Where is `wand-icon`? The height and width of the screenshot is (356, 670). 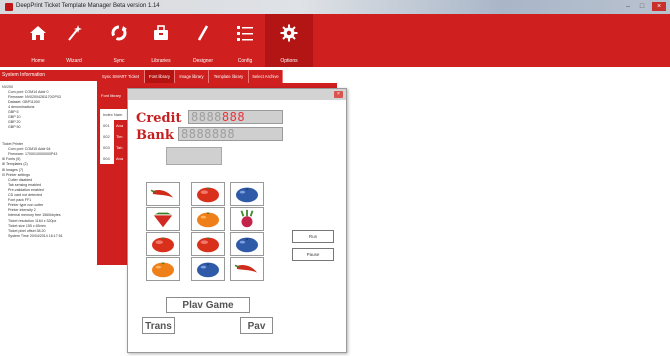 wand-icon is located at coordinates (75, 33).